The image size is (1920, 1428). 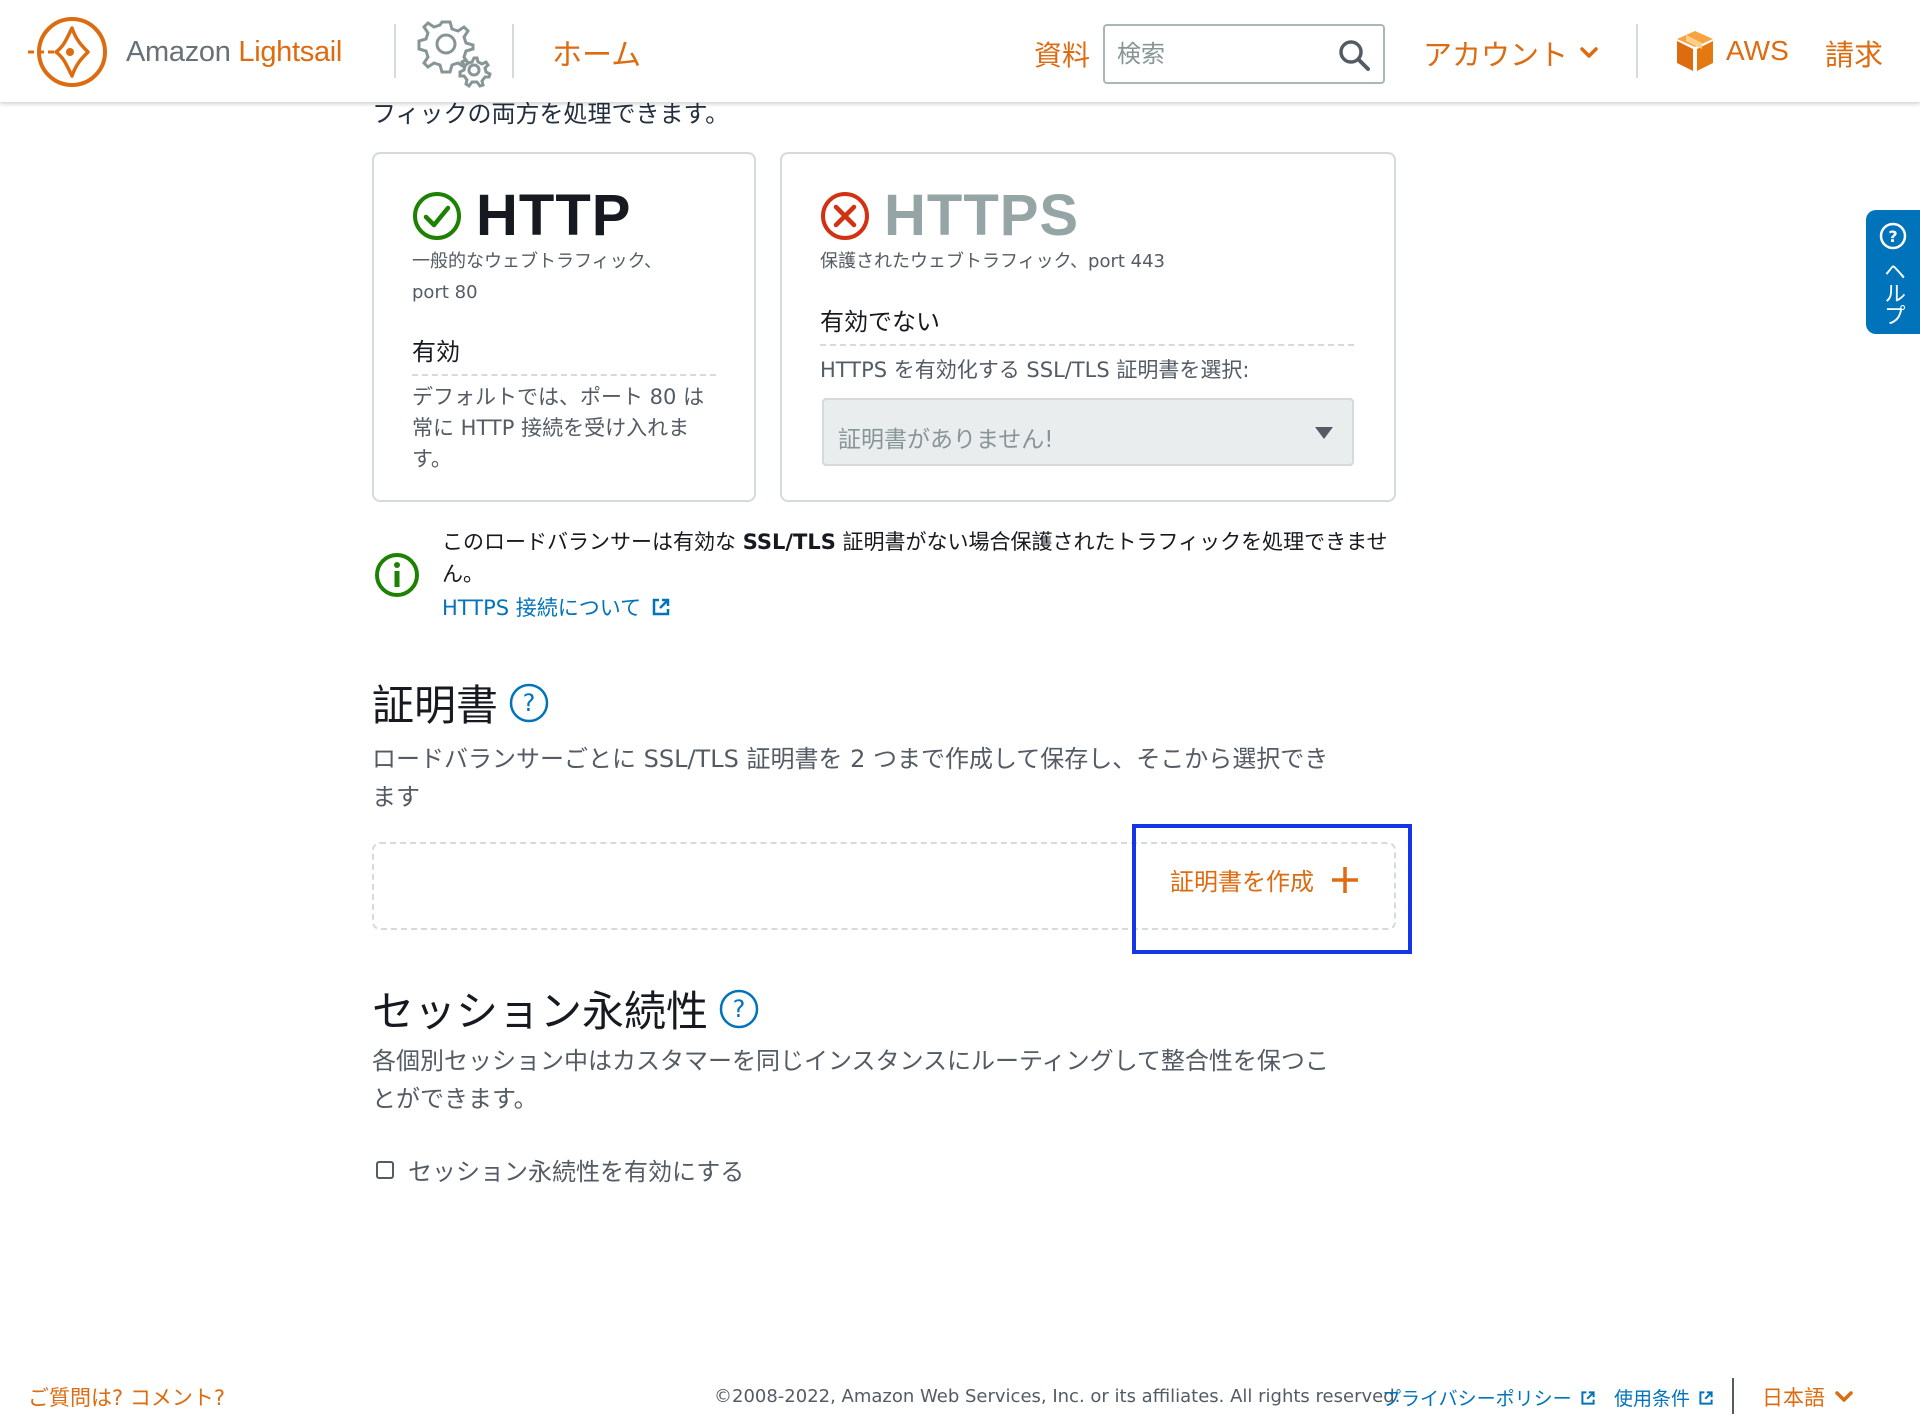 What do you see at coordinates (845, 215) in the screenshot?
I see `error-circle-icon` at bounding box center [845, 215].